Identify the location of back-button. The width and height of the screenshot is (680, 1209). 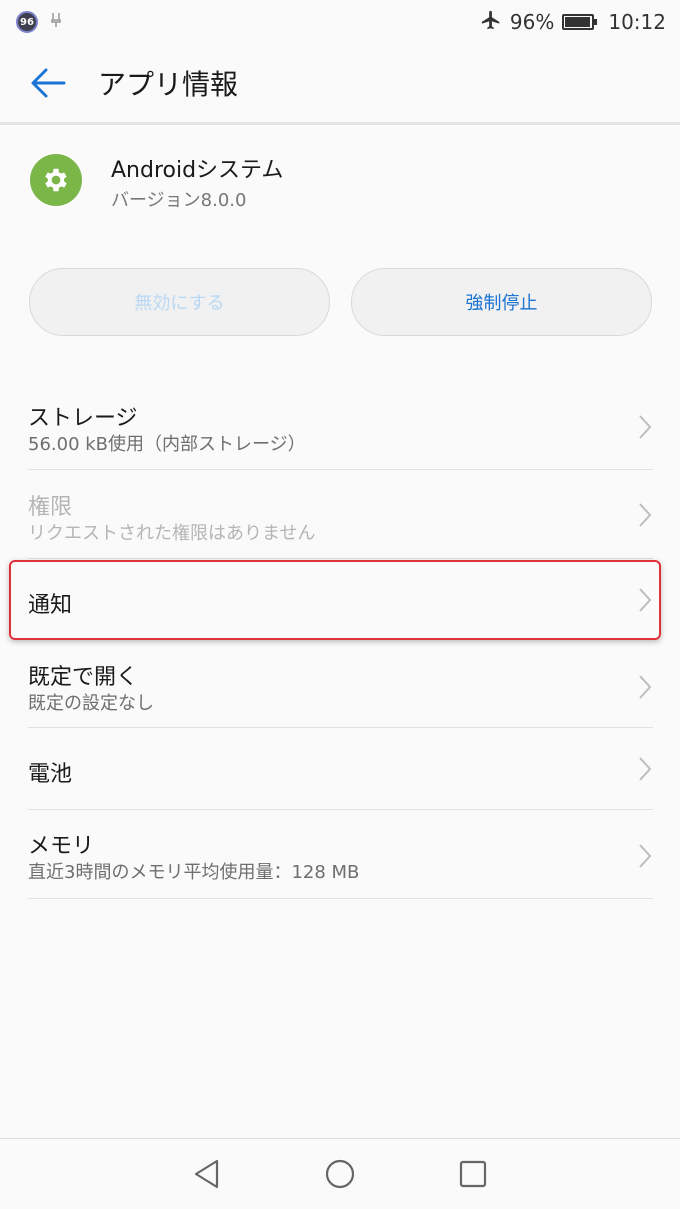
(49, 83).